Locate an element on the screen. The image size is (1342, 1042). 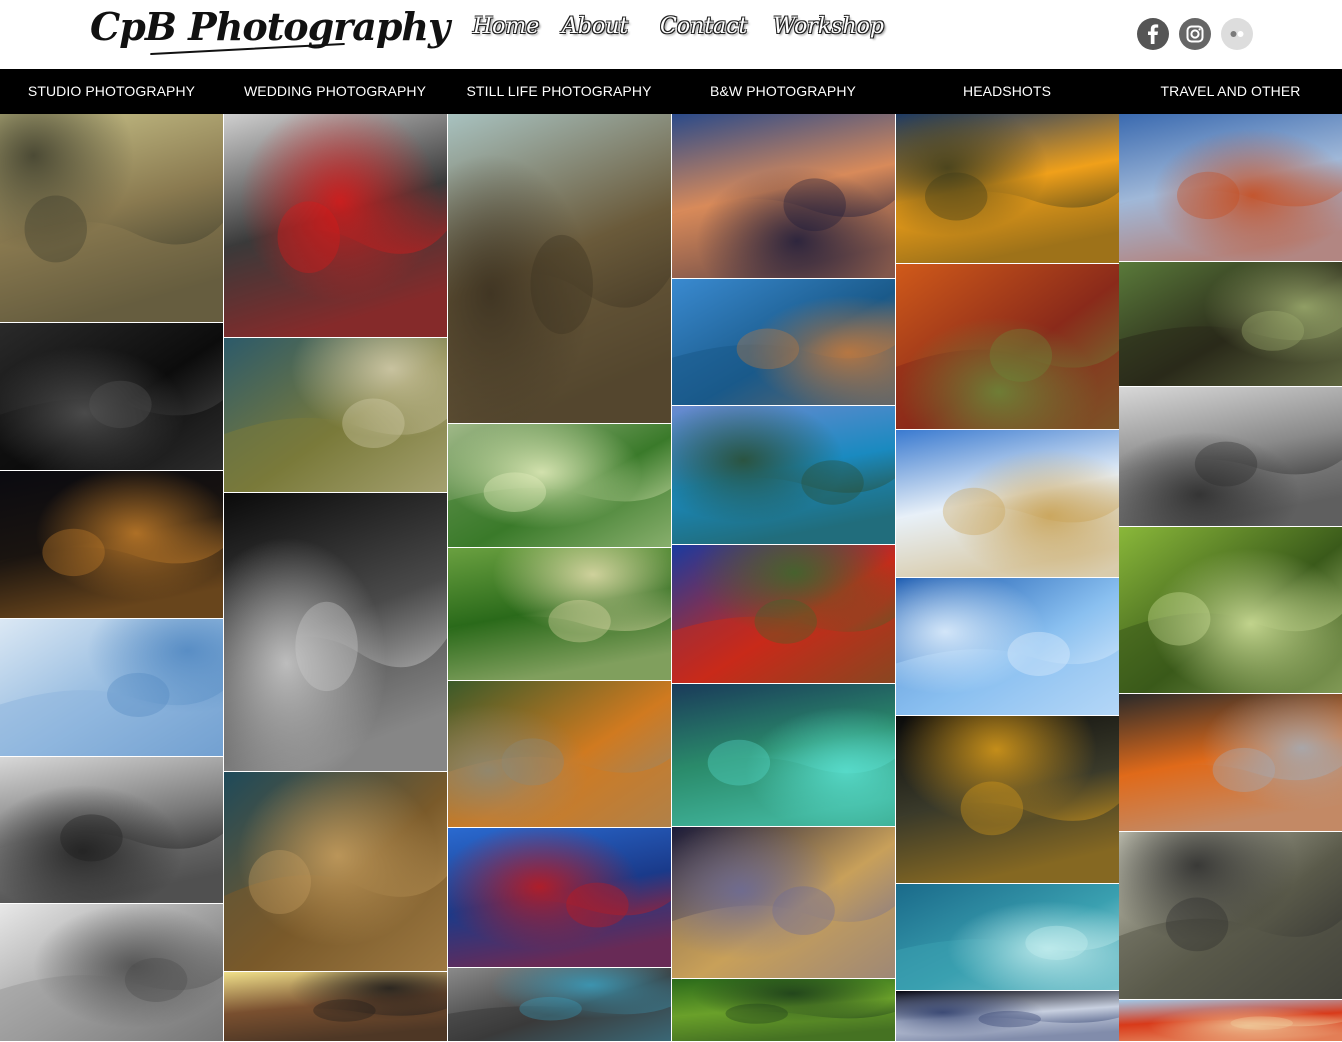
category-still-life-photography: STILL LIFE PHOTOGRAPHY is located at coordinates (559, 91).